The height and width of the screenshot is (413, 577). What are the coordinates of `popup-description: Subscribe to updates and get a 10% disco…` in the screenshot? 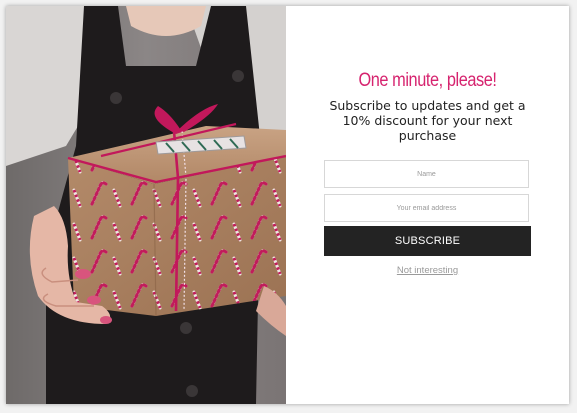 It's located at (427, 120).